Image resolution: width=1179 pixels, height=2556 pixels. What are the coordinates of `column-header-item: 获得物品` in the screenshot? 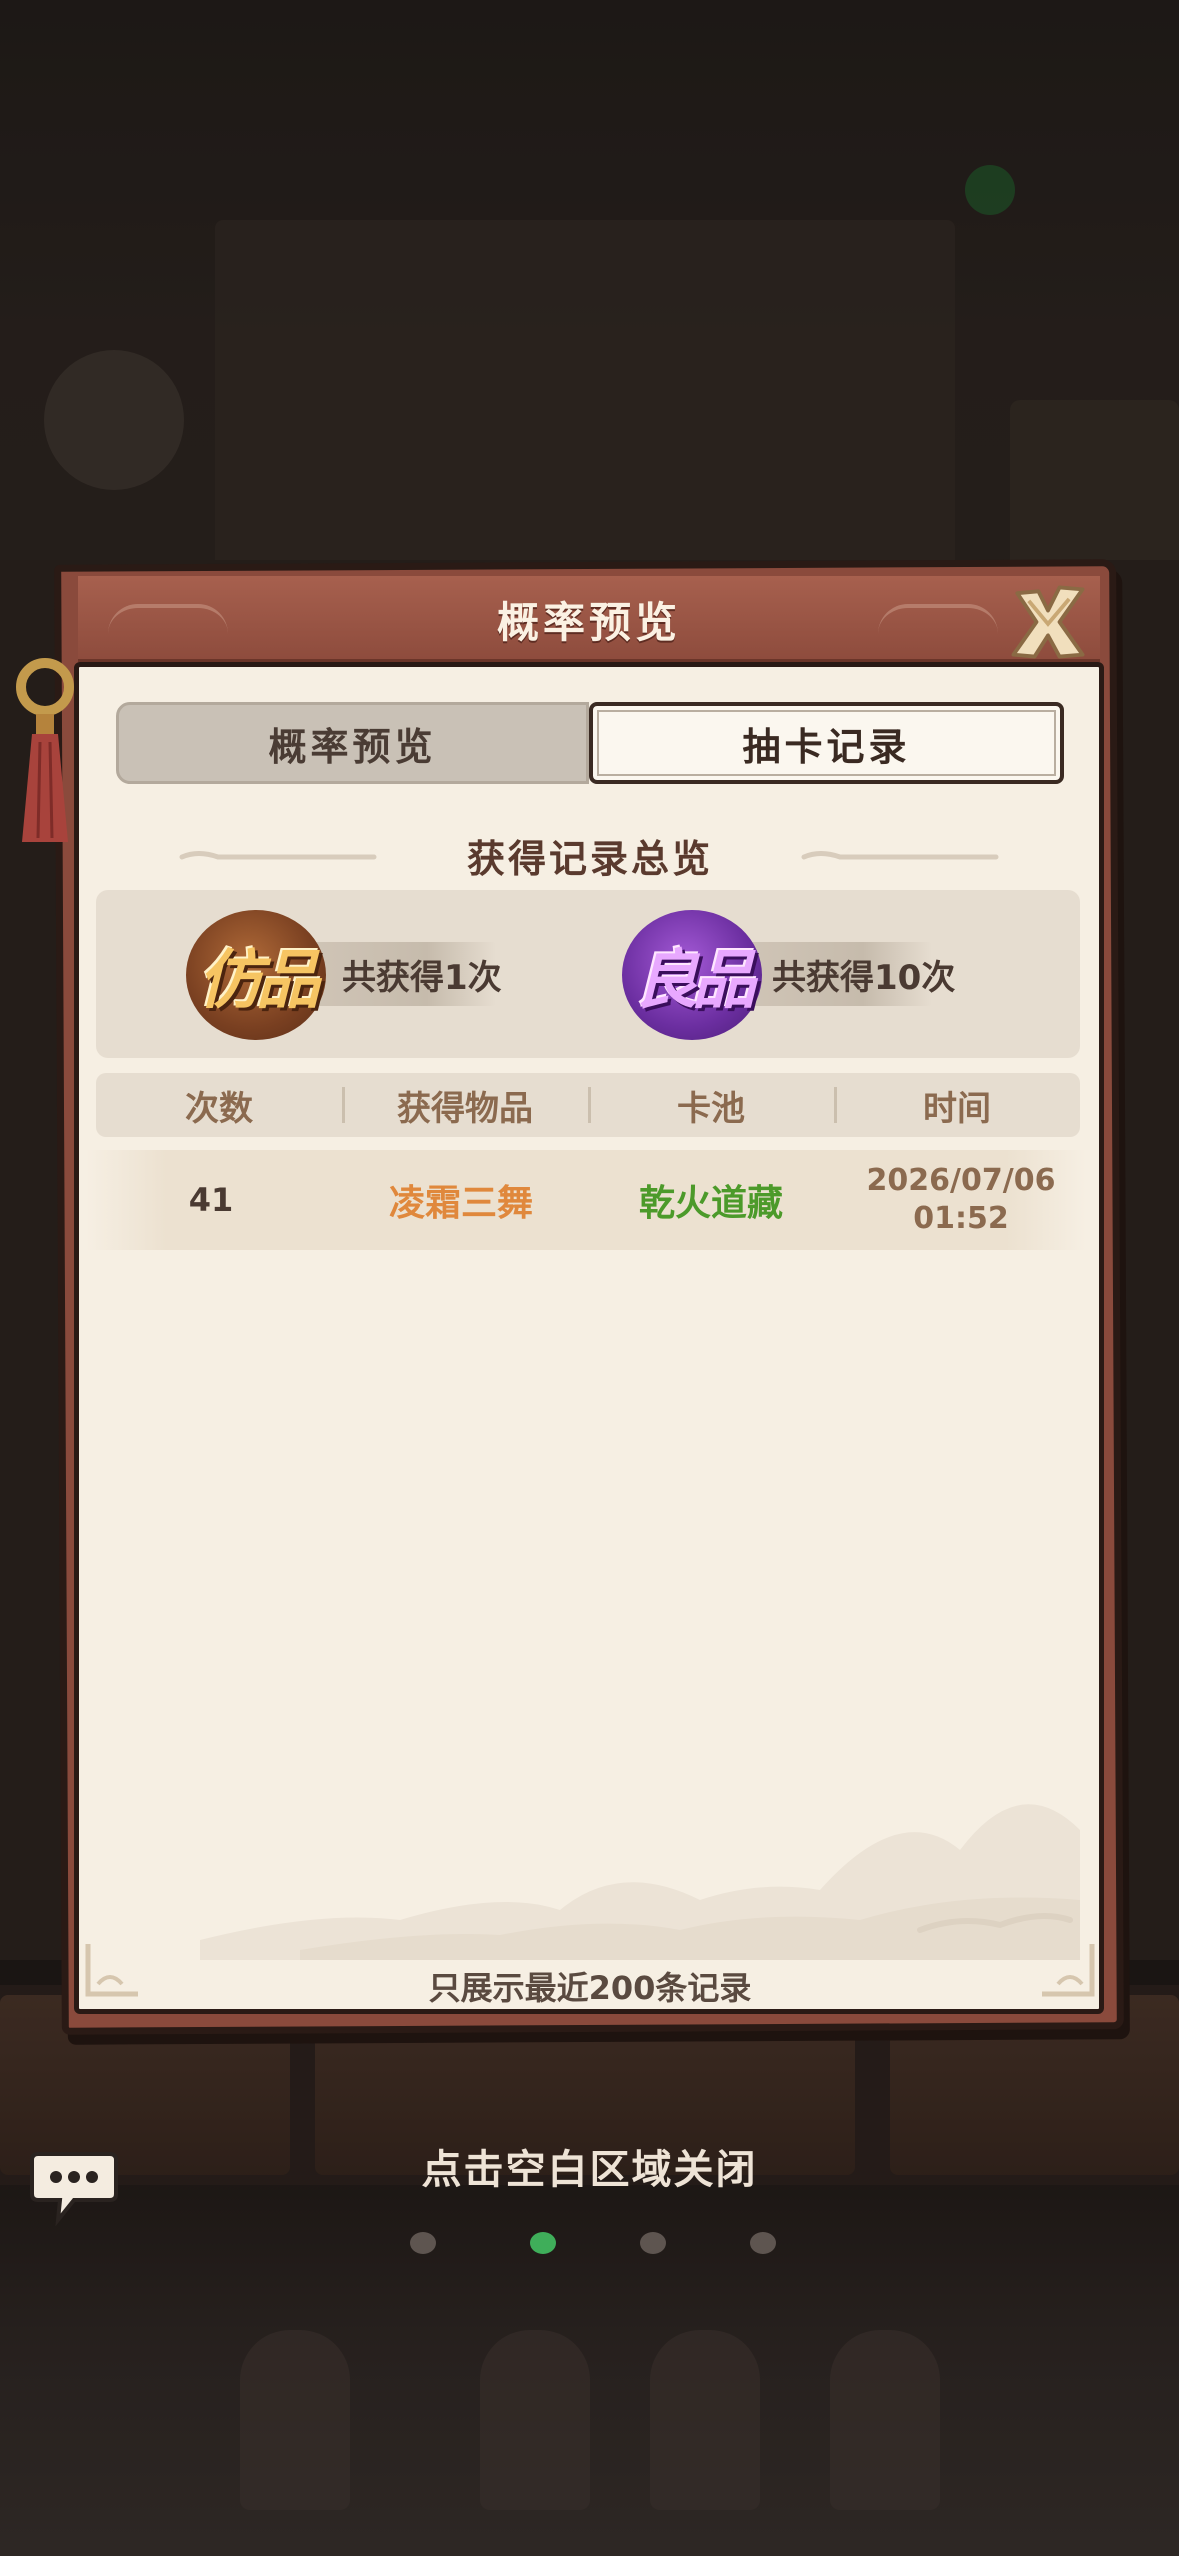 It's located at (465, 1105).